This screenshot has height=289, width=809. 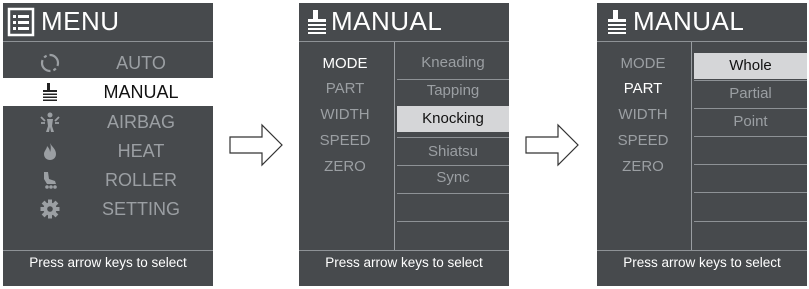 I want to click on menu-item-label: MANUAL, so click(x=141, y=92).